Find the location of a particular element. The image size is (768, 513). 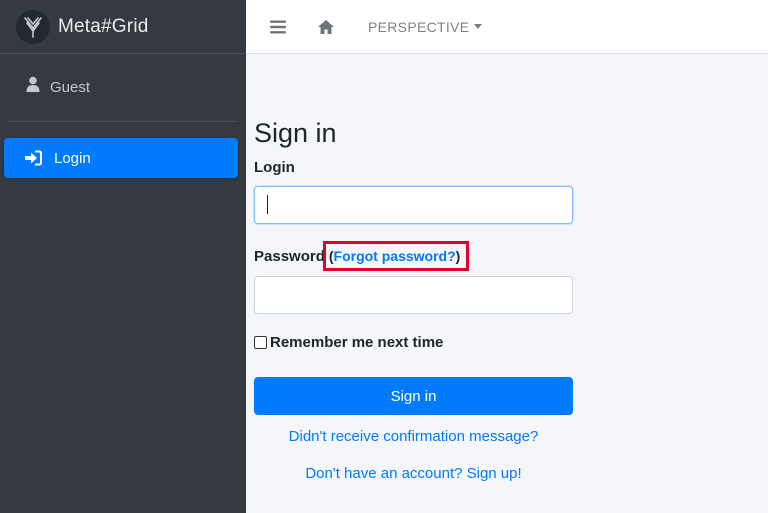

sidebar-nav: Login is located at coordinates (123, 150).